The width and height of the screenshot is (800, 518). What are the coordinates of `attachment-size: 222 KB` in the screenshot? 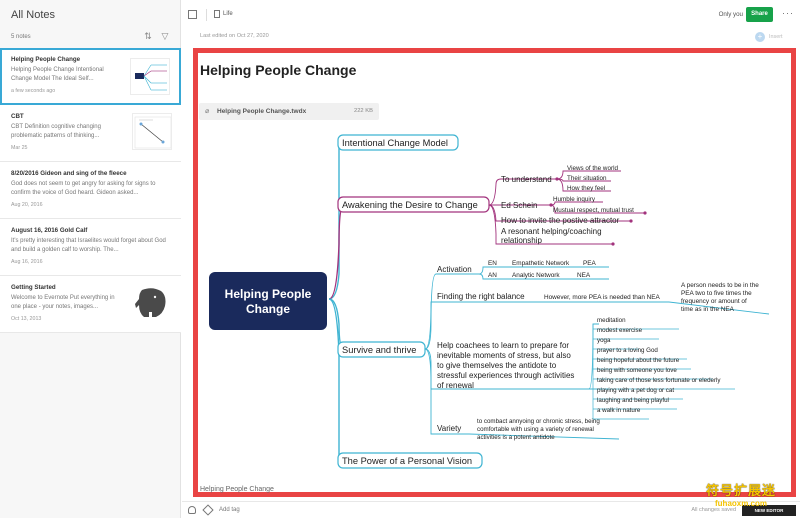 It's located at (363, 111).